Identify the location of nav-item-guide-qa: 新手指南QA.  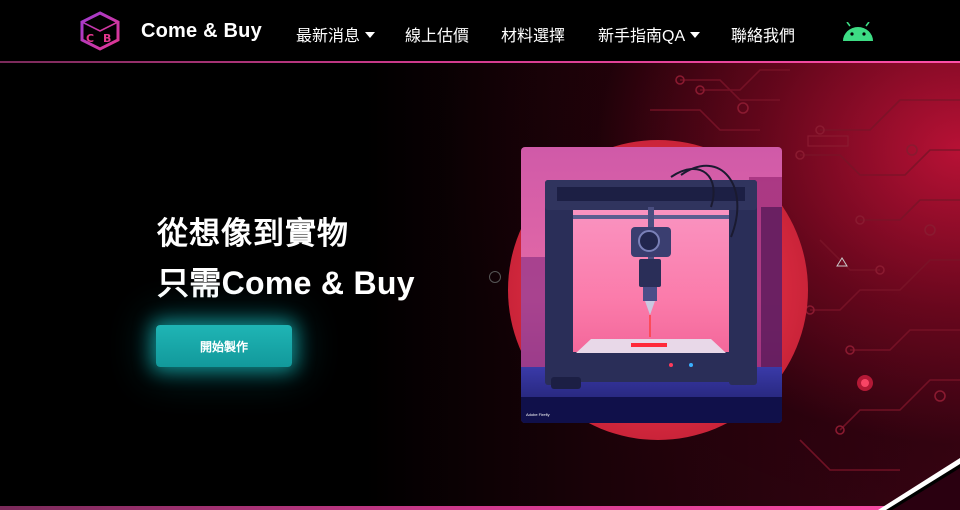
(649, 34).